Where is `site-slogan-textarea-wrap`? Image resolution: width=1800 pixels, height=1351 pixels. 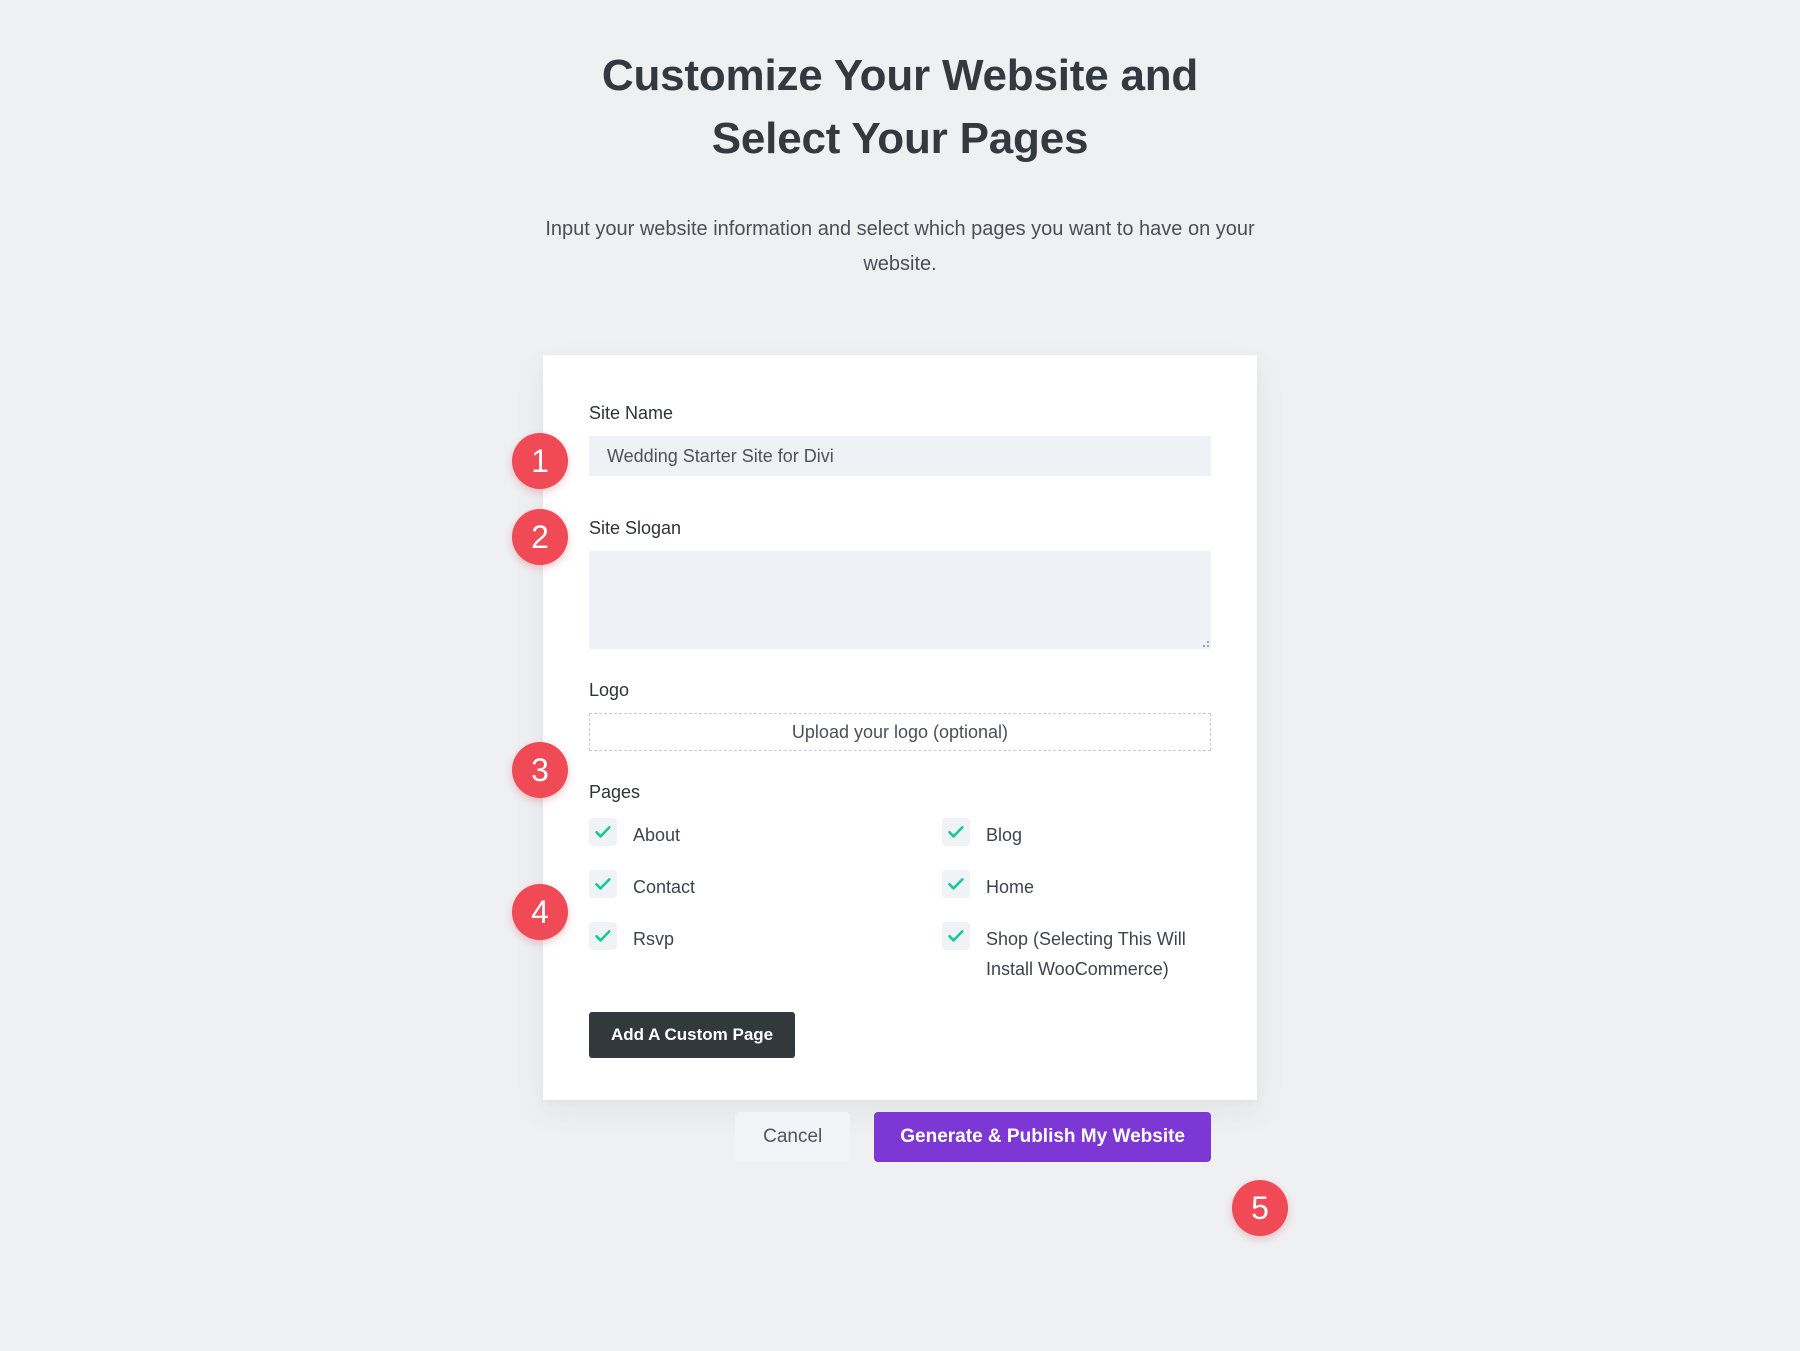 site-slogan-textarea-wrap is located at coordinates (900, 600).